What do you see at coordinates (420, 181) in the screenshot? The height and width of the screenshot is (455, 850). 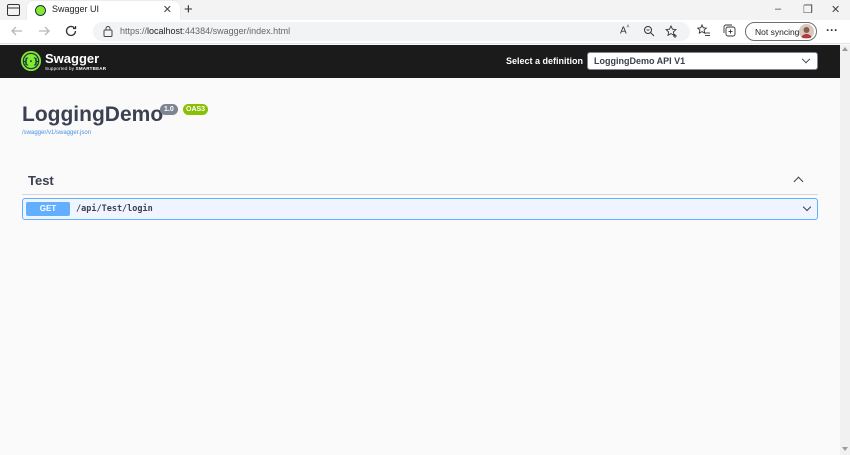 I see `tag-header: Test` at bounding box center [420, 181].